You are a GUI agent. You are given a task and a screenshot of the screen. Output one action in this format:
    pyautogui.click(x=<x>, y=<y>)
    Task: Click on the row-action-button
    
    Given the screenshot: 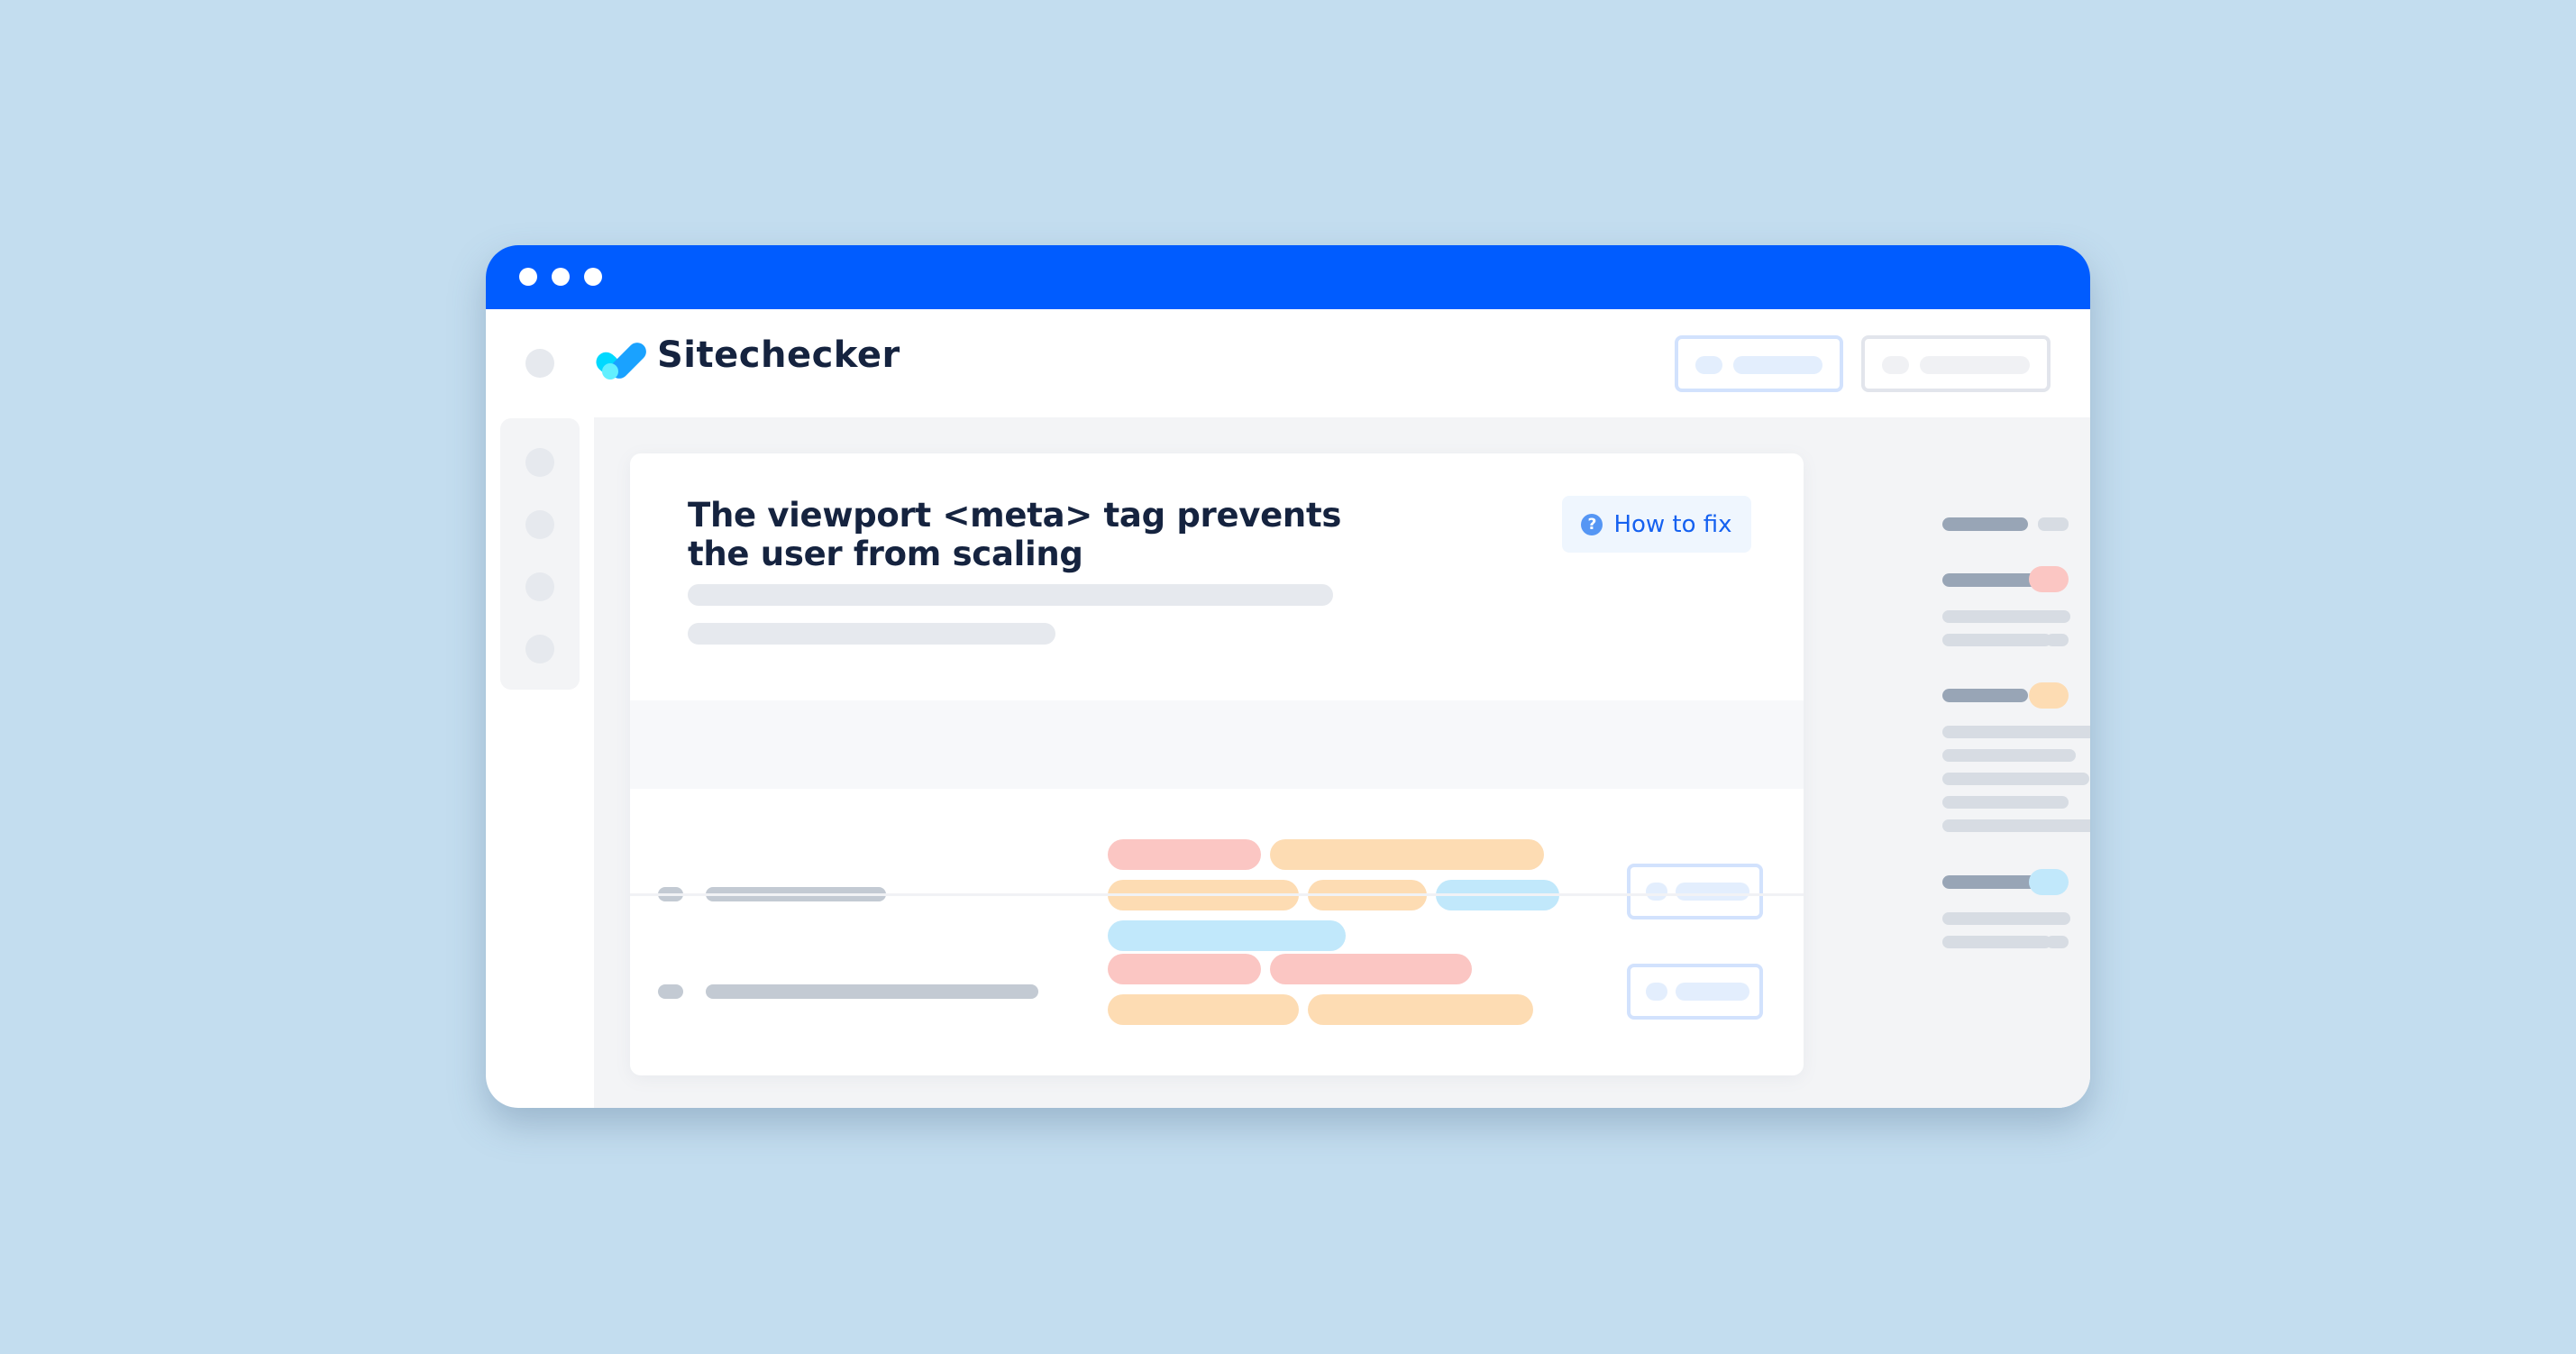 What is the action you would take?
    pyautogui.click(x=1695, y=992)
    